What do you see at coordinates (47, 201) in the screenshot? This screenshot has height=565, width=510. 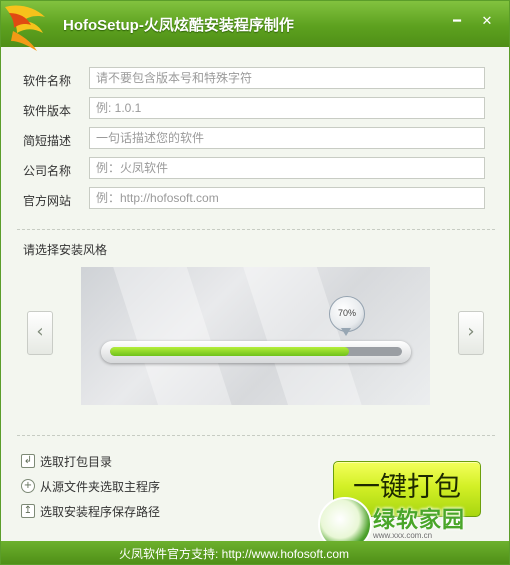 I see `website-label: 官方网站` at bounding box center [47, 201].